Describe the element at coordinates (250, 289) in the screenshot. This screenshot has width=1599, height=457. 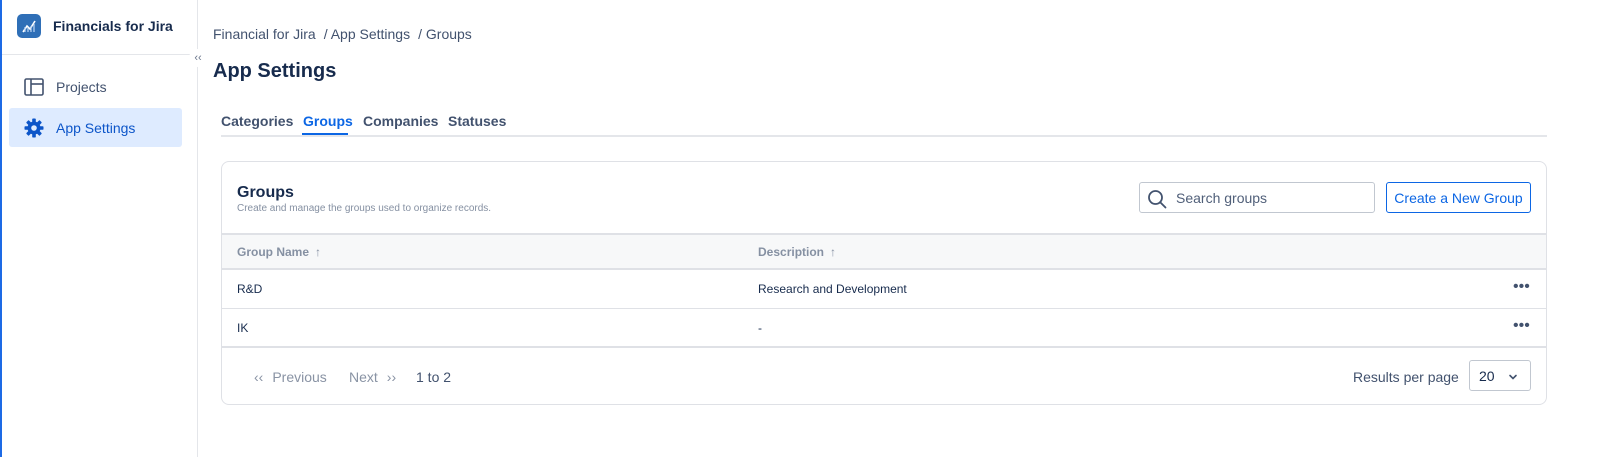
I see `group-name-cell: R&D` at that location.